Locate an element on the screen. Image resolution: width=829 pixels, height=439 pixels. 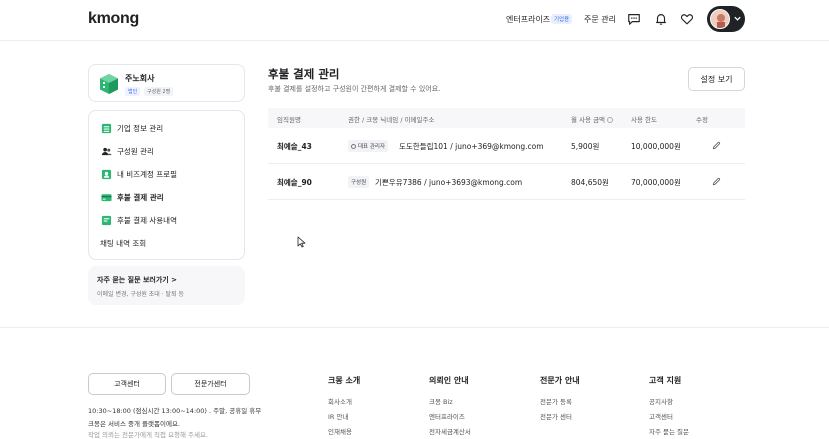
building-icon is located at coordinates (106, 128).